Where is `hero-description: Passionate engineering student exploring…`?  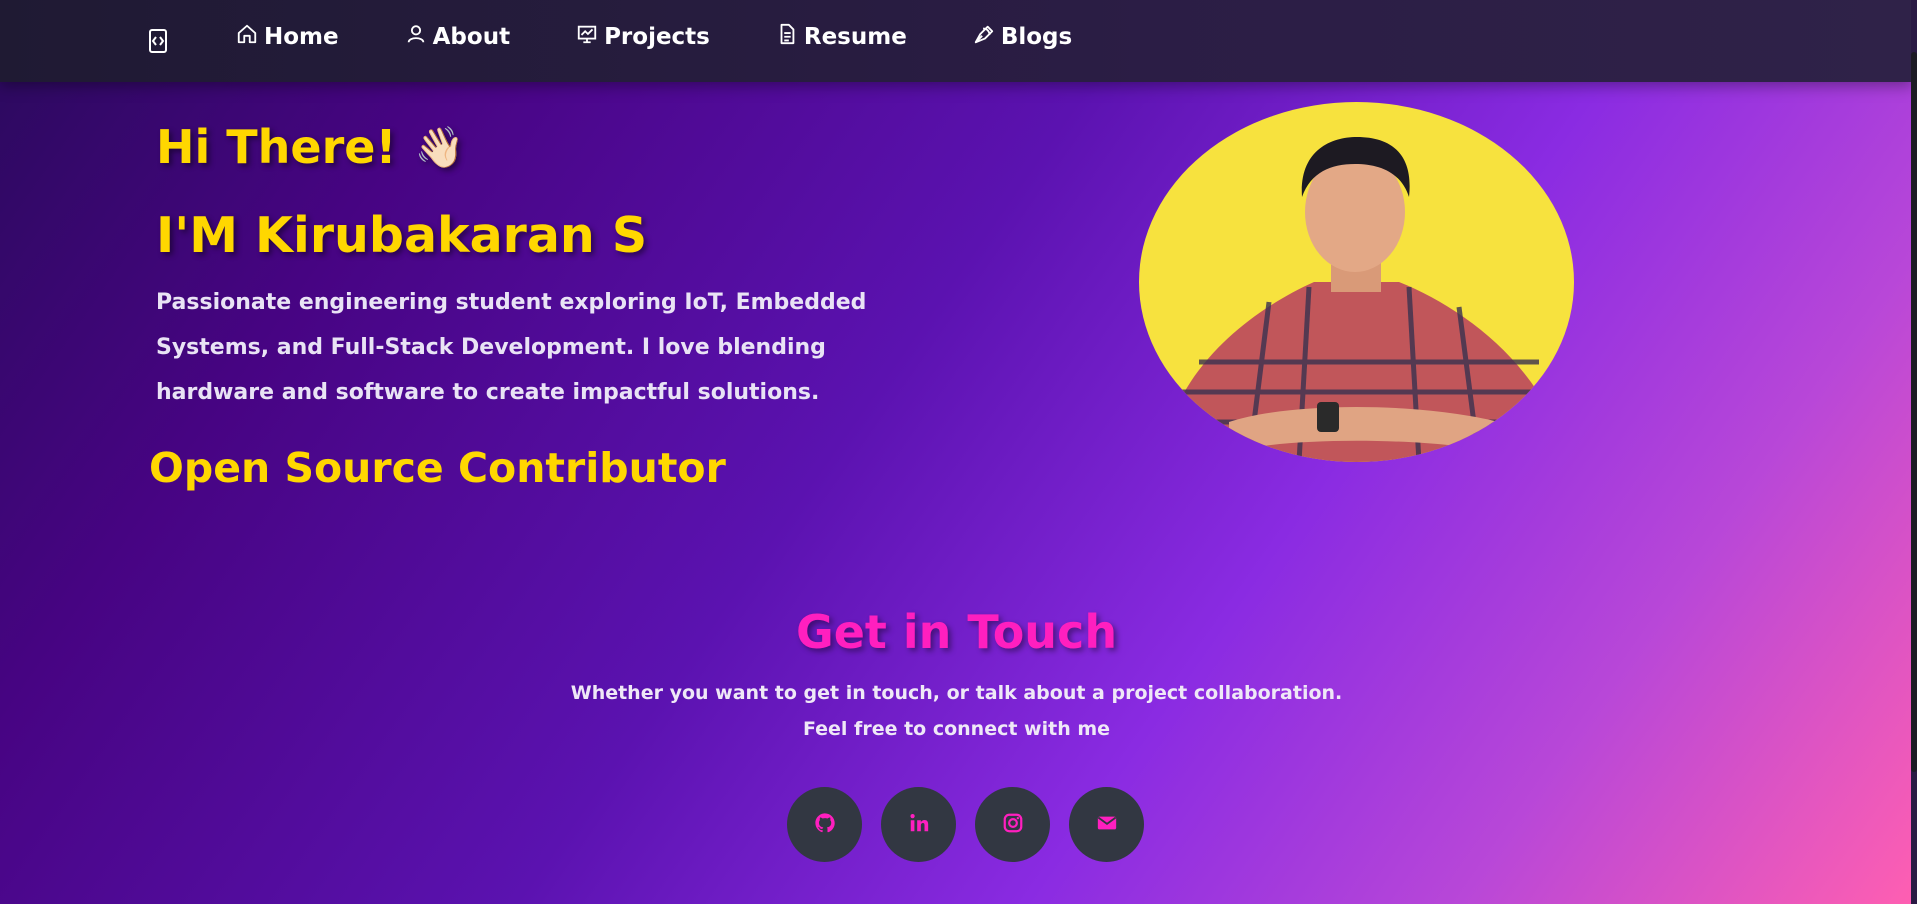 hero-description: Passionate engineering student exploring… is located at coordinates (511, 347).